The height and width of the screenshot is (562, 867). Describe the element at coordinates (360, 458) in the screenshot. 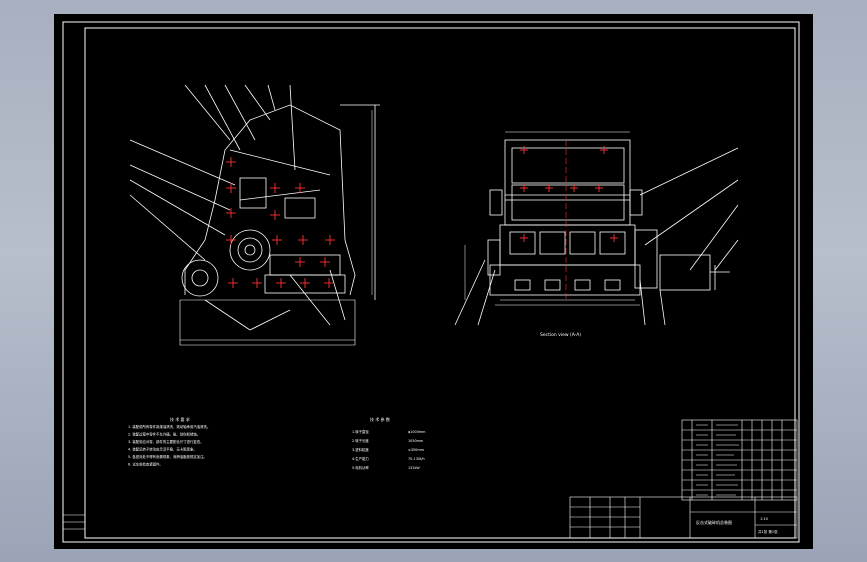

I see `tech-param-label: 4.生产能力` at that location.